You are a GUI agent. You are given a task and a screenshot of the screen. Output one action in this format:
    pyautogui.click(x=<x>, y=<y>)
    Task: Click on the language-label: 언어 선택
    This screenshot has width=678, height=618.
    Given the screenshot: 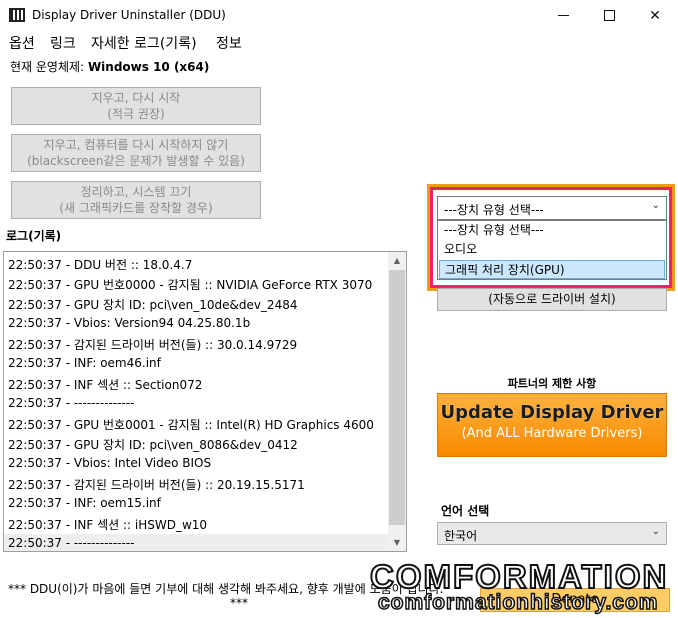 What is the action you would take?
    pyautogui.click(x=465, y=511)
    